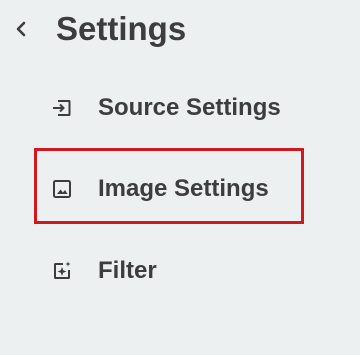 Image resolution: width=360 pixels, height=355 pixels. Describe the element at coordinates (62, 189) in the screenshot. I see `image-icon` at that location.